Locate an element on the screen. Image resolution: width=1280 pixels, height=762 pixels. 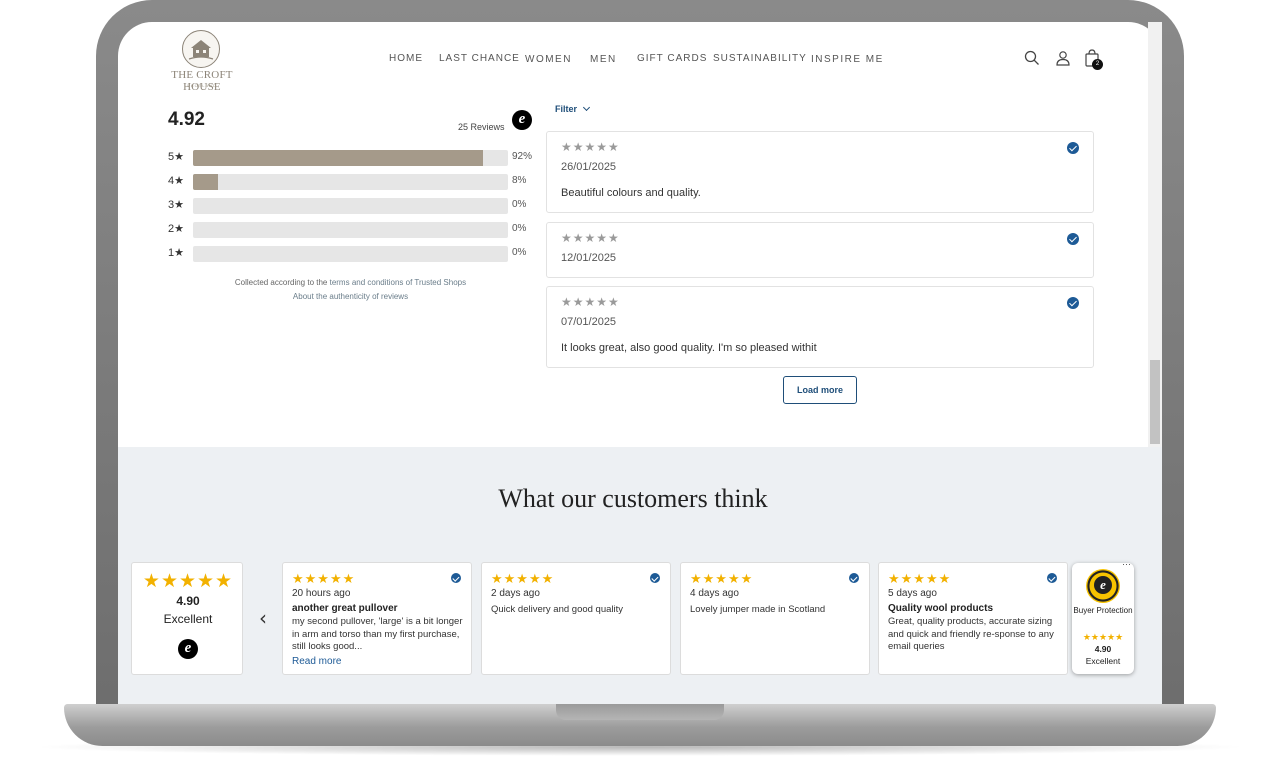
chevron-down-icon is located at coordinates (586, 107).